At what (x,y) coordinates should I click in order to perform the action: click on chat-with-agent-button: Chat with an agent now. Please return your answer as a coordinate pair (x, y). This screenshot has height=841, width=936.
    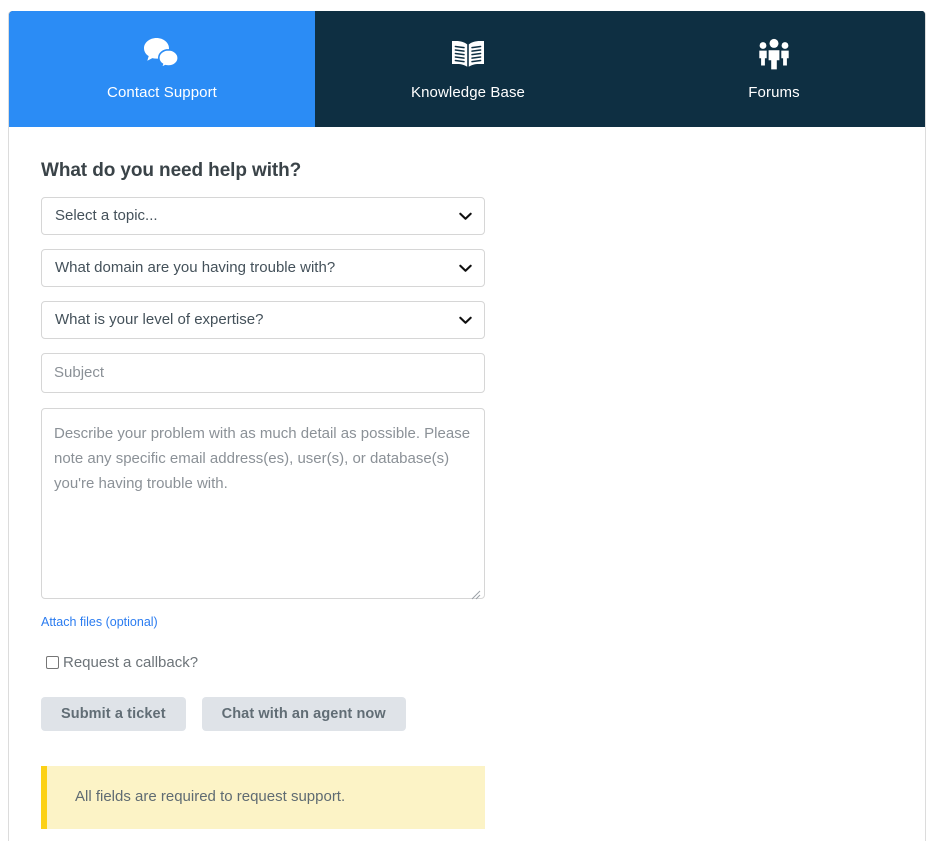
    Looking at the image, I should click on (303, 714).